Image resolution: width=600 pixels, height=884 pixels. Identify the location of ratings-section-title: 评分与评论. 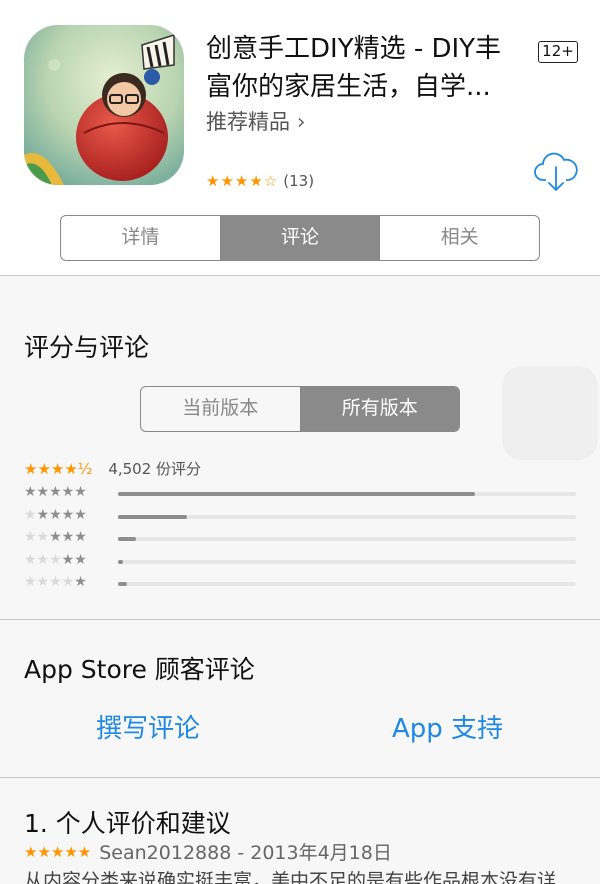
(87, 347).